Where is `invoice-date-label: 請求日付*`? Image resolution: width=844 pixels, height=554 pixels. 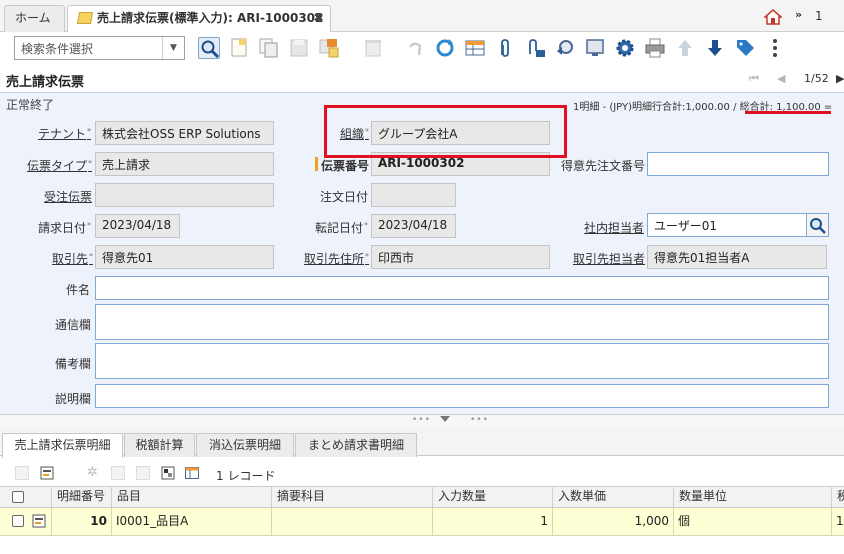 invoice-date-label: 請求日付* is located at coordinates (65, 228).